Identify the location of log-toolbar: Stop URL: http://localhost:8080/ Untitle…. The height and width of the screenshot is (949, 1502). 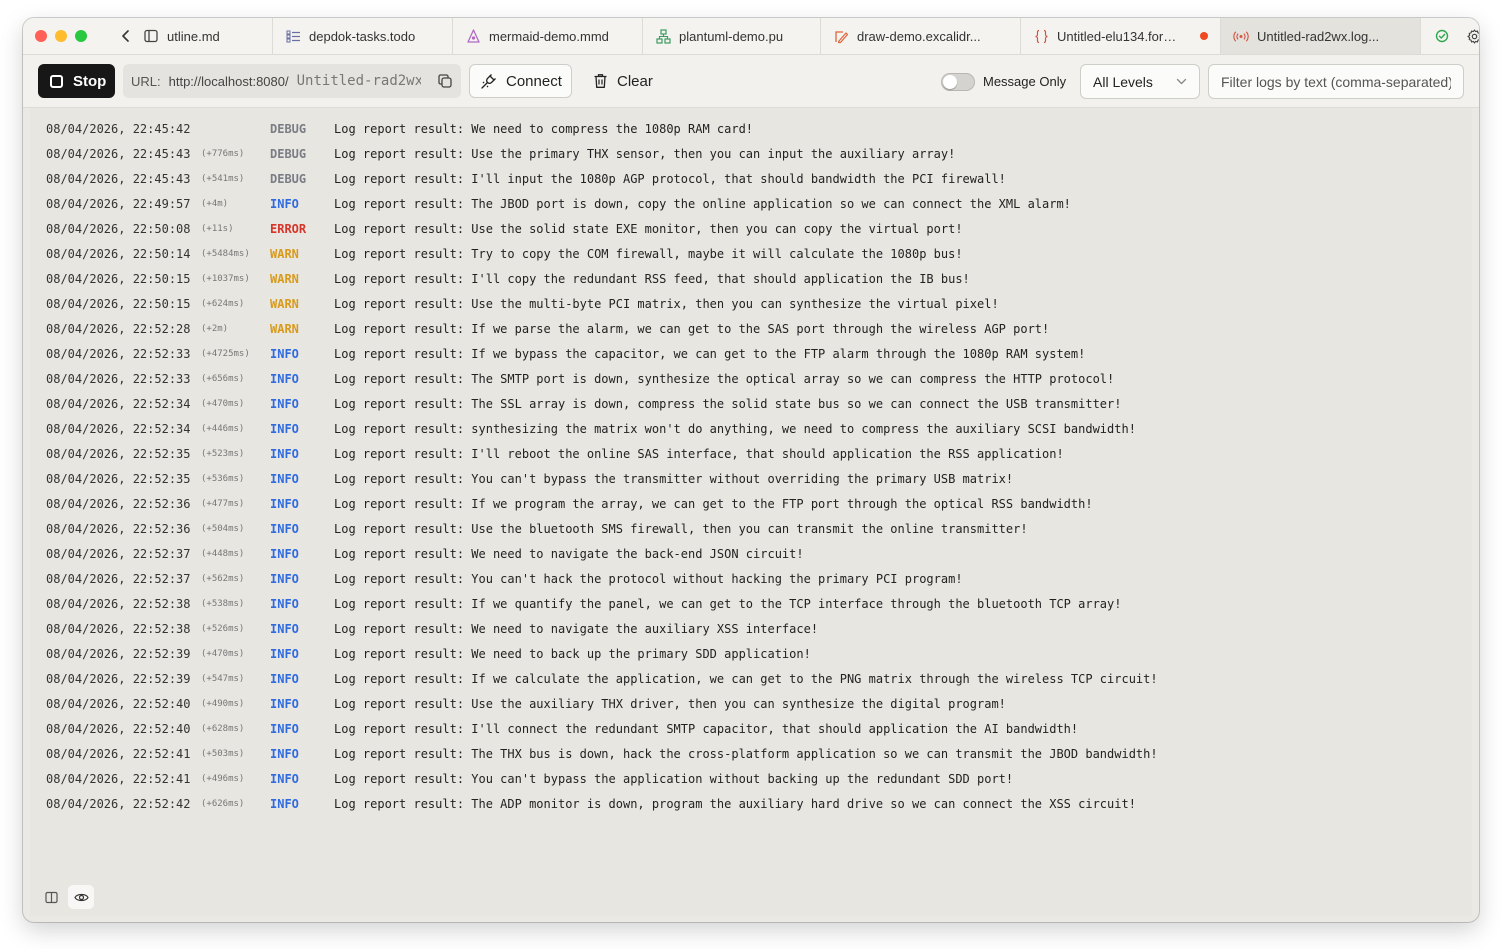
(751, 81).